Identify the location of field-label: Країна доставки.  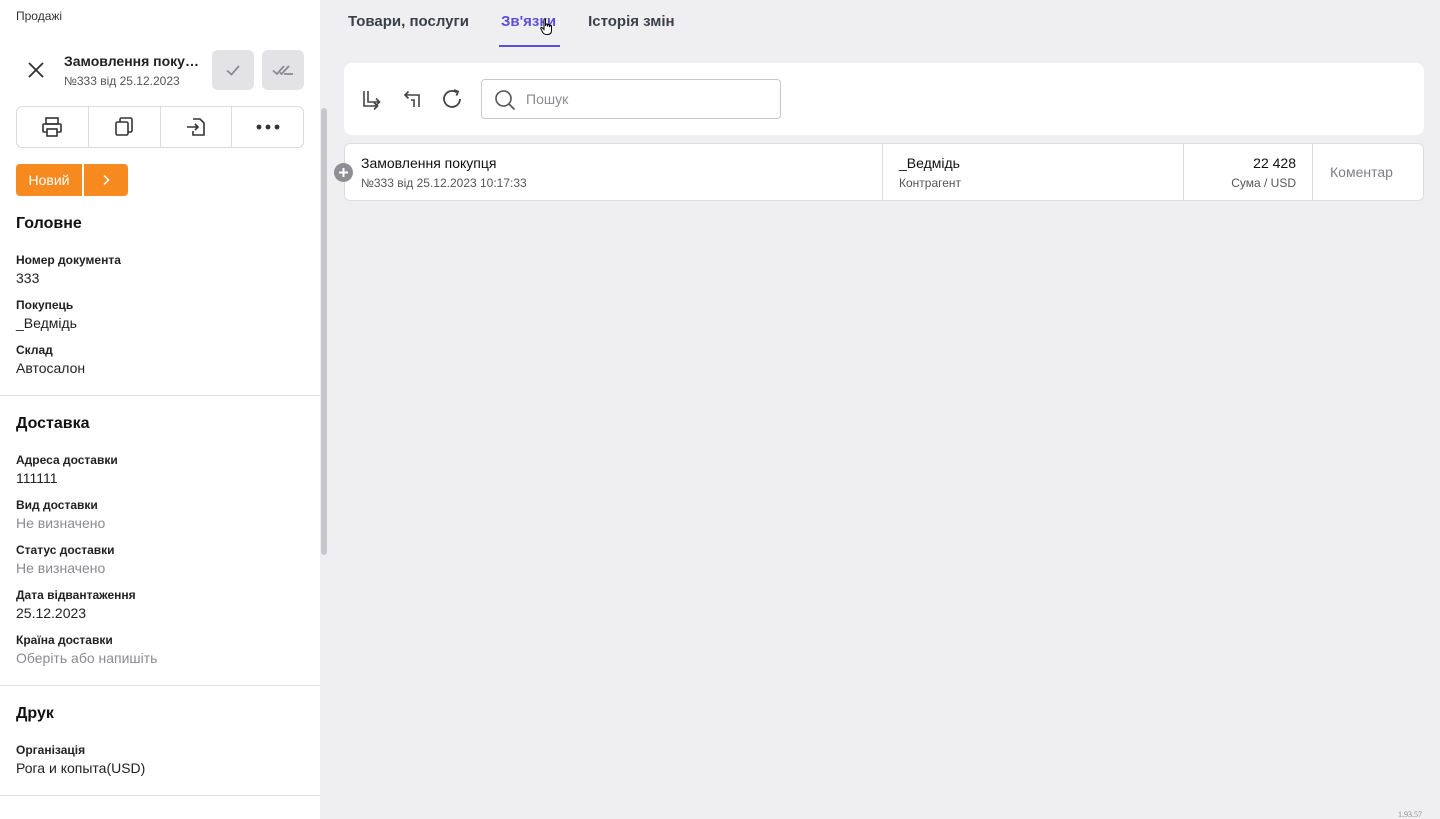
(64, 640).